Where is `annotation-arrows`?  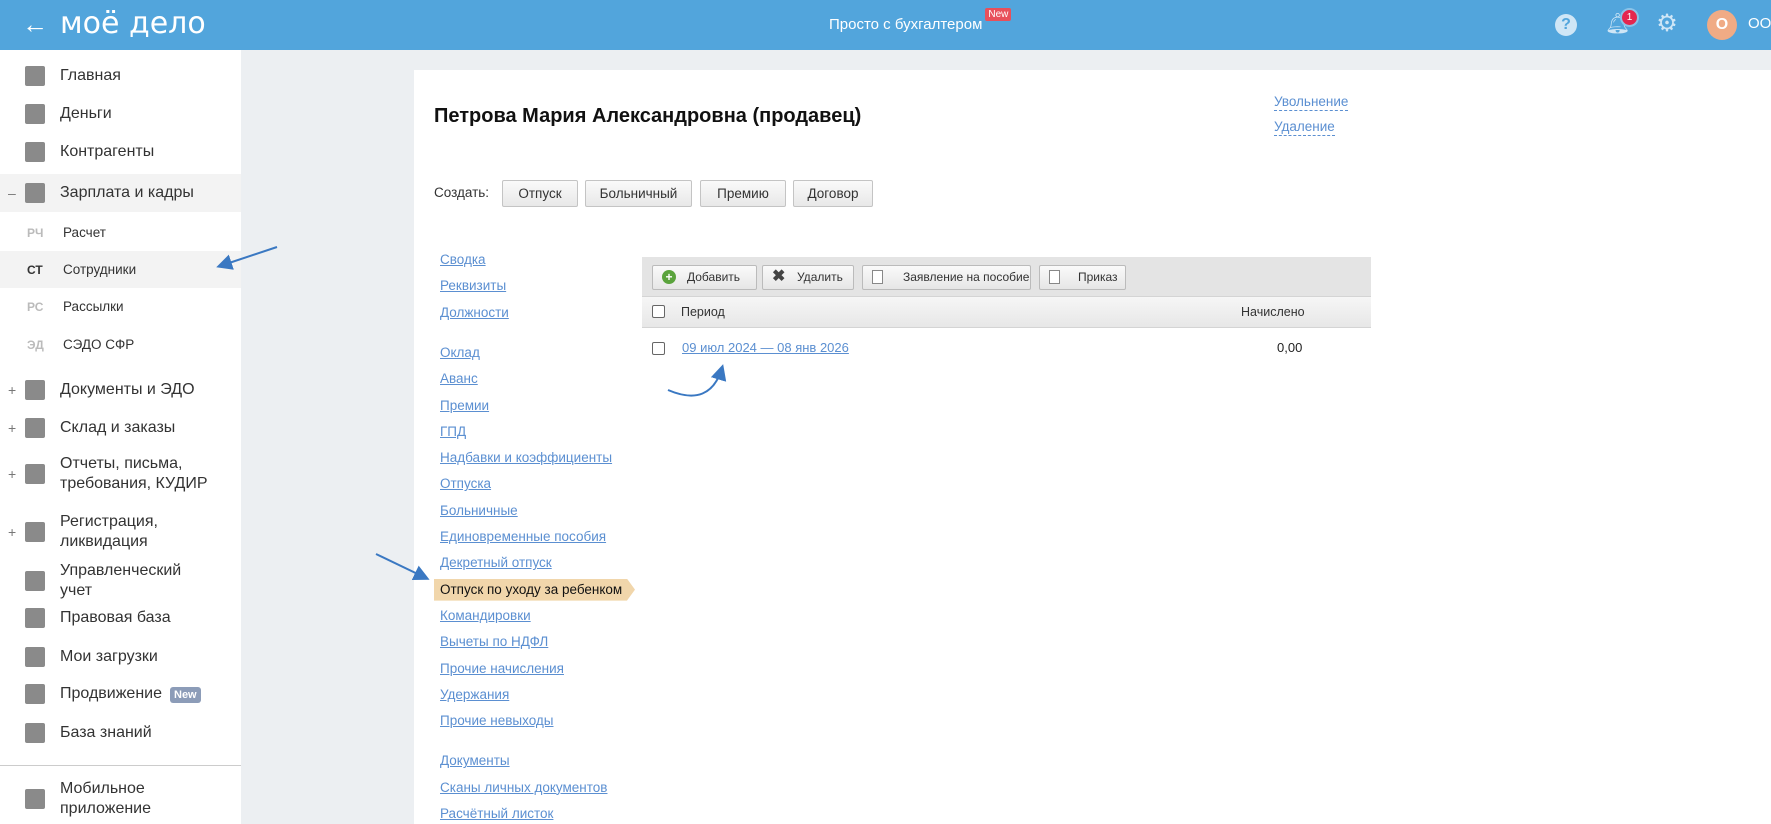
annotation-arrows is located at coordinates (471, 413).